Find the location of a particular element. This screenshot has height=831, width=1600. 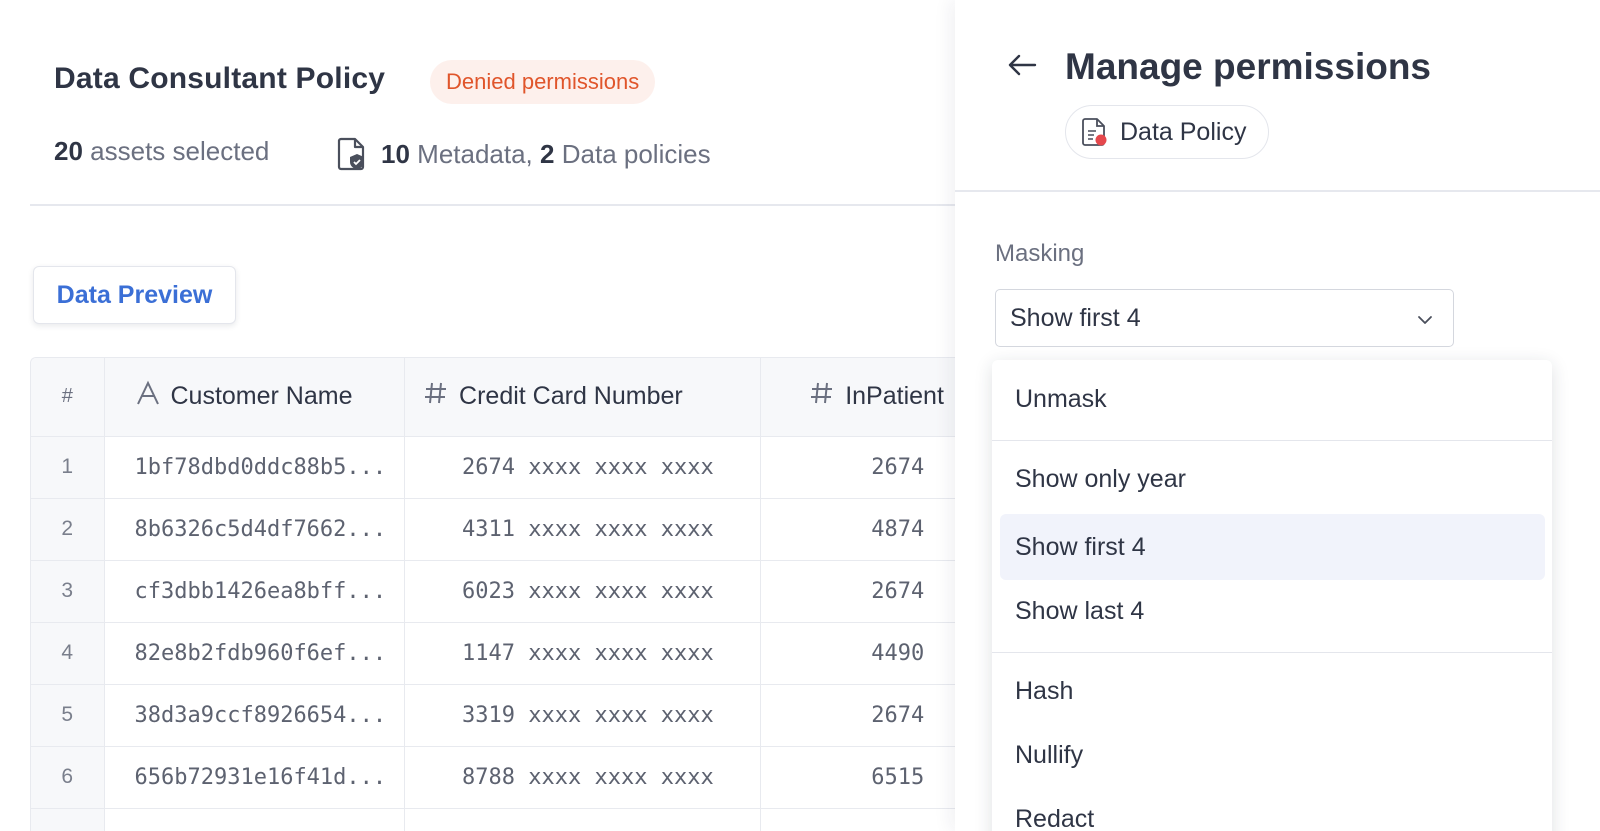

data-policy-chip: Data Policy is located at coordinates (1167, 132).